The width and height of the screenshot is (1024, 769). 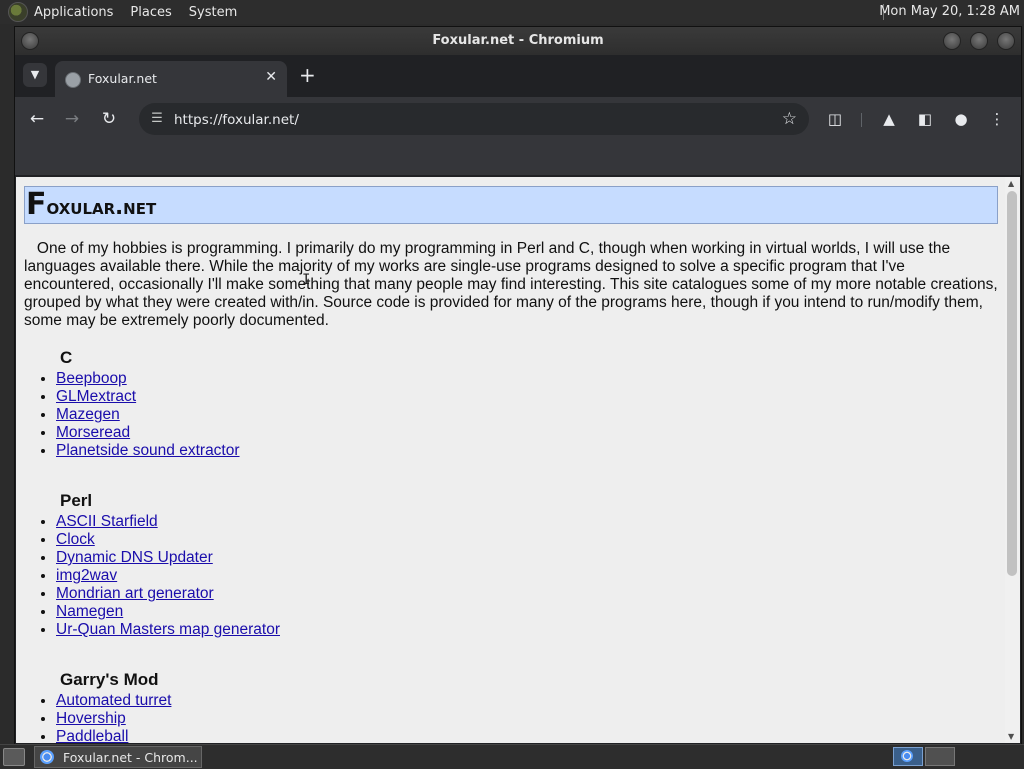 What do you see at coordinates (66, 357) in the screenshot?
I see `section-title-c: C` at bounding box center [66, 357].